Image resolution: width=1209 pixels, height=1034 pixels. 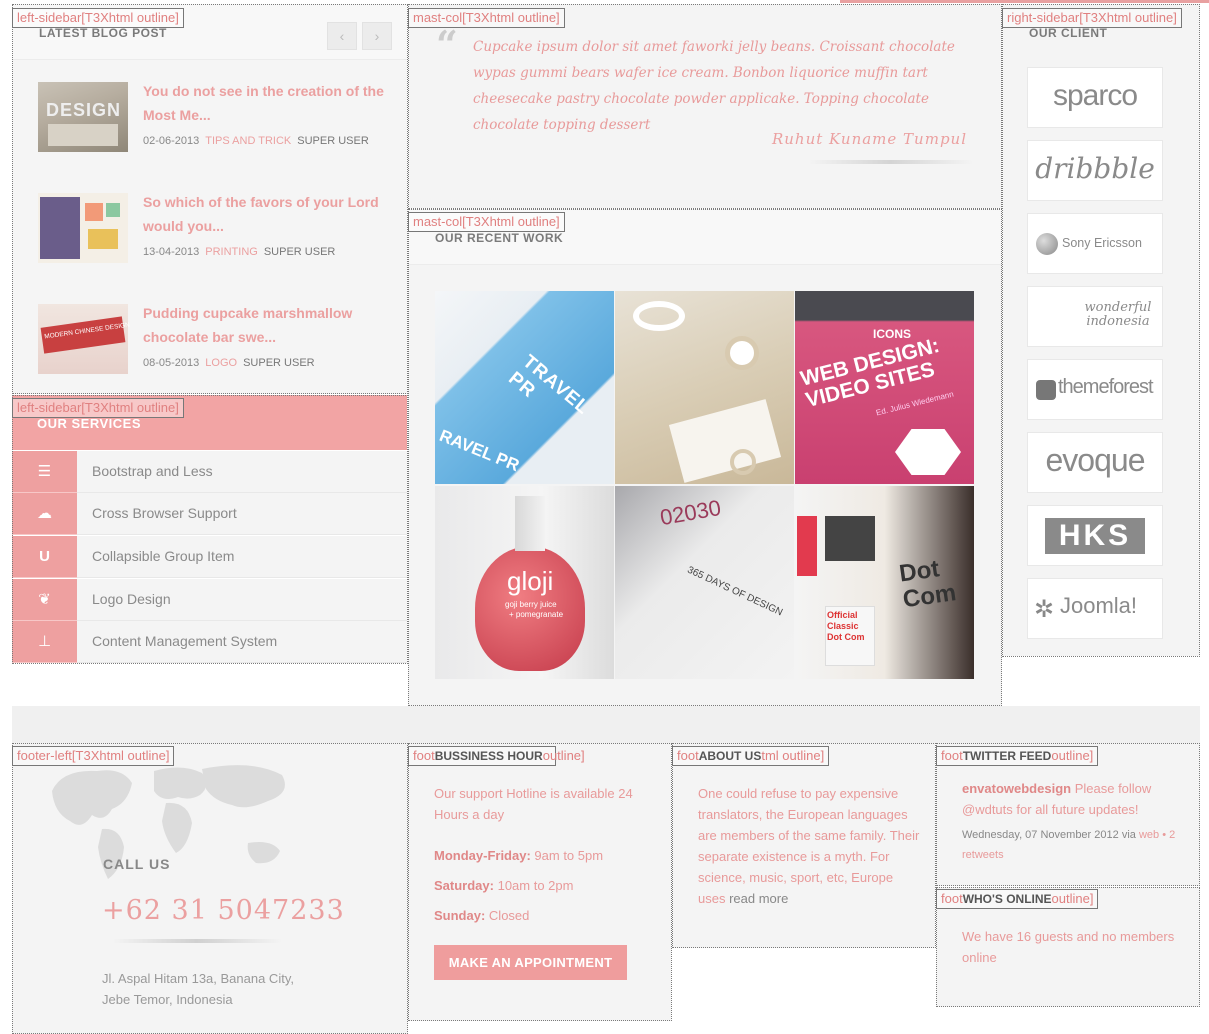 I want to click on mast-col-outline, so click(x=705, y=106).